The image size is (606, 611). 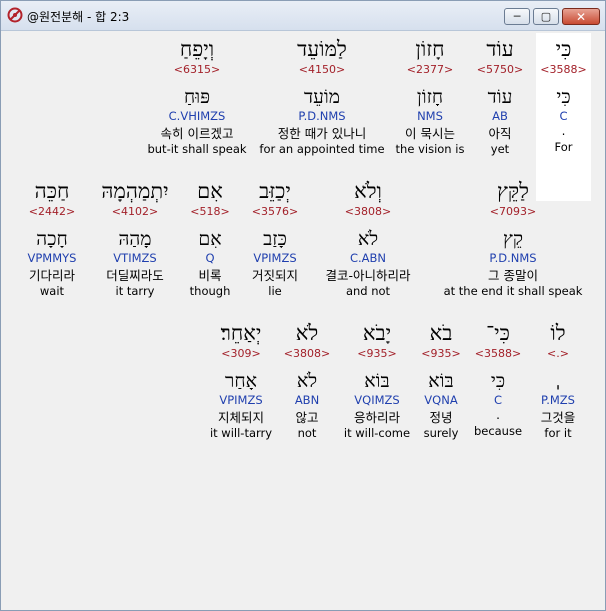 I want to click on english-gloss: For, so click(x=563, y=147).